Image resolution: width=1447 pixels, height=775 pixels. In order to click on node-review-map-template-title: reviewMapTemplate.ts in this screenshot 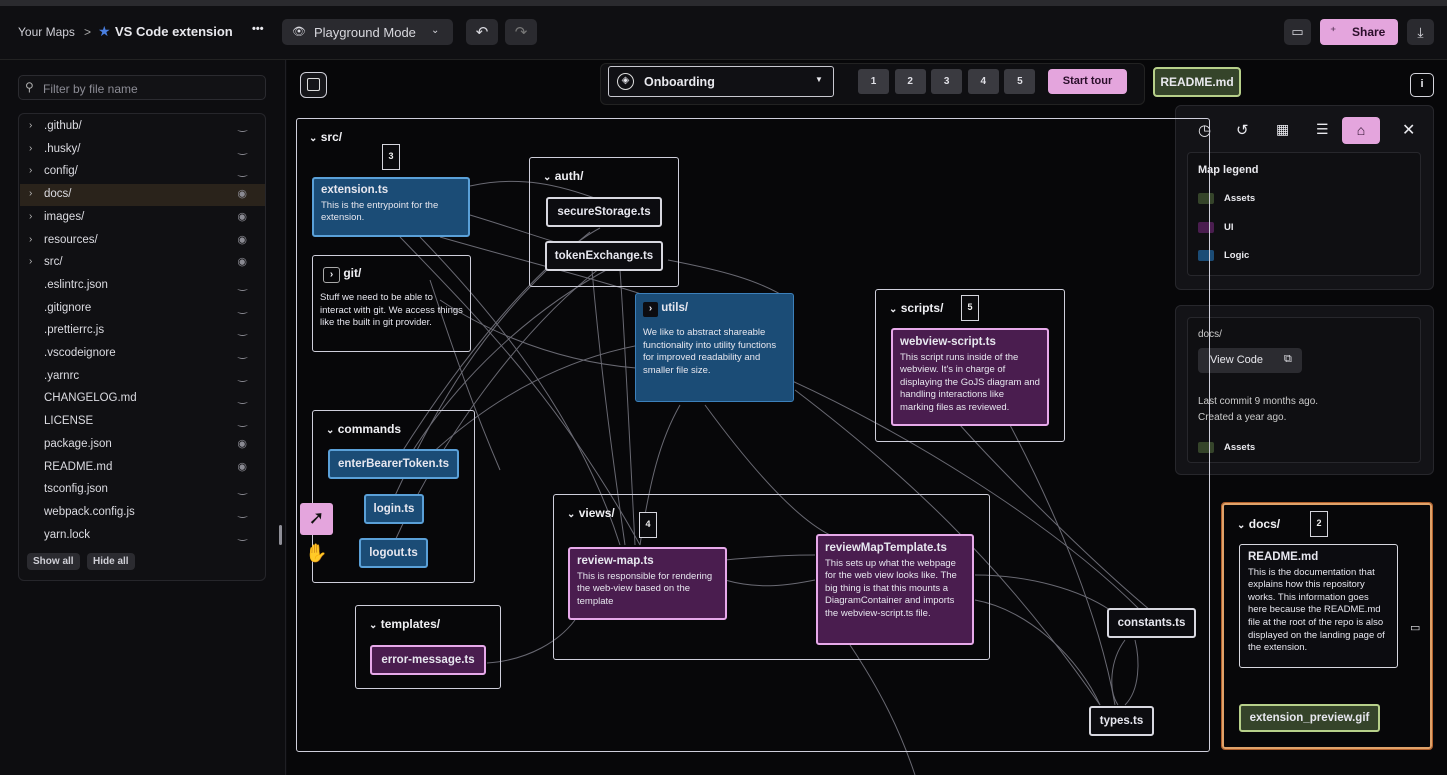, I will do `click(886, 548)`.